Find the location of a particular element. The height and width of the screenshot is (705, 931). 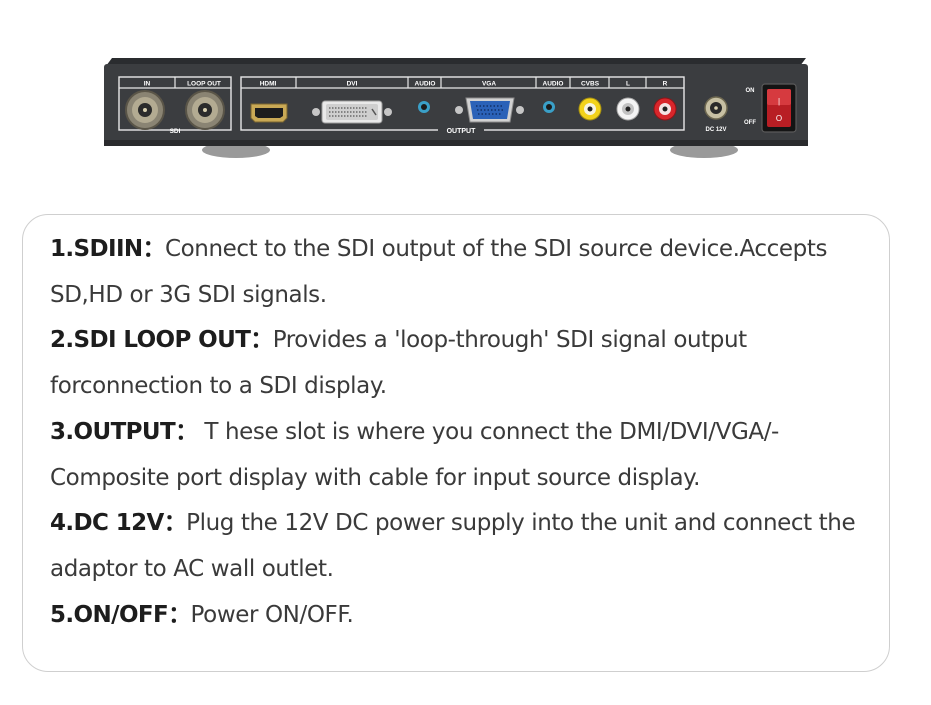

switch-on-label: ON is located at coordinates (750, 91).